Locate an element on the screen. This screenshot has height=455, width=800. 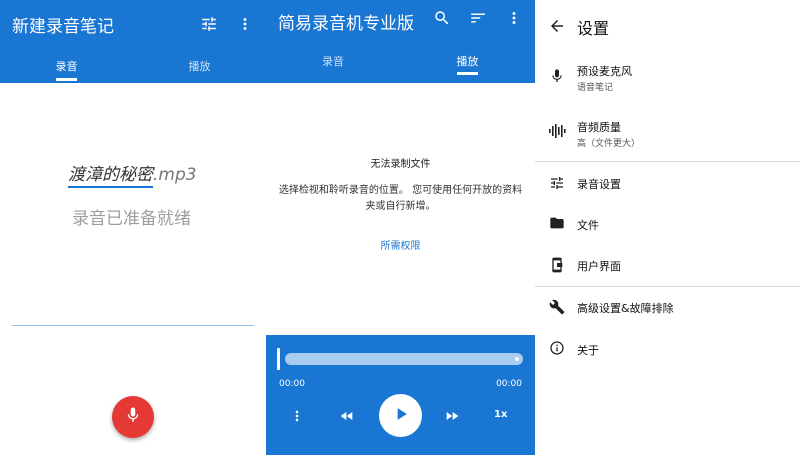
settings-item-label: 文件 is located at coordinates (588, 225).